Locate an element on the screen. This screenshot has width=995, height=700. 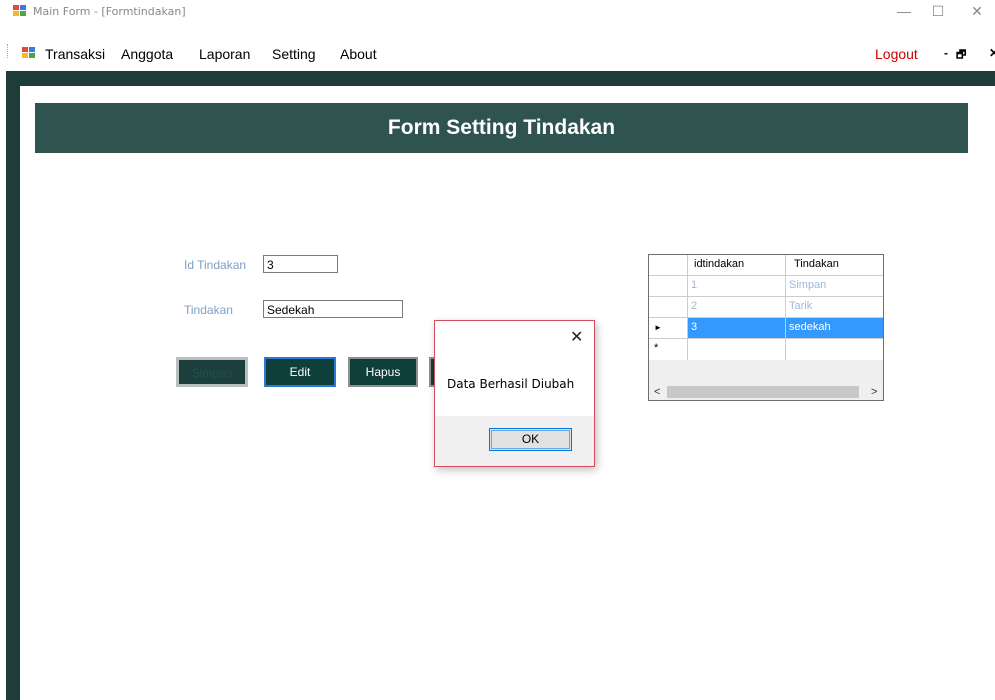
hapus-button: Hapus is located at coordinates (383, 372).